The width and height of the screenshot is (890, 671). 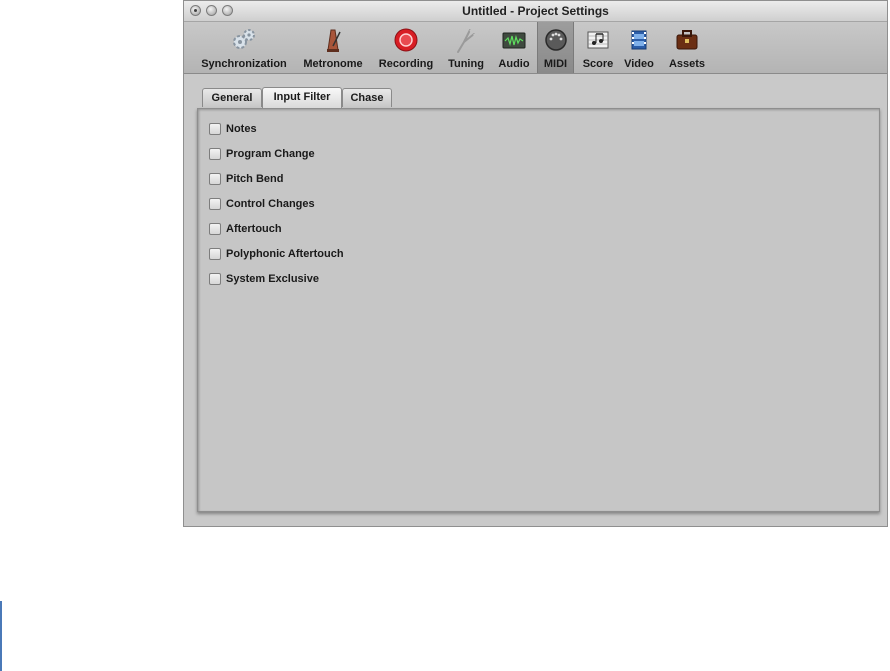 I want to click on checkbox-label: Polyphonic Aftertouch, so click(x=285, y=254).